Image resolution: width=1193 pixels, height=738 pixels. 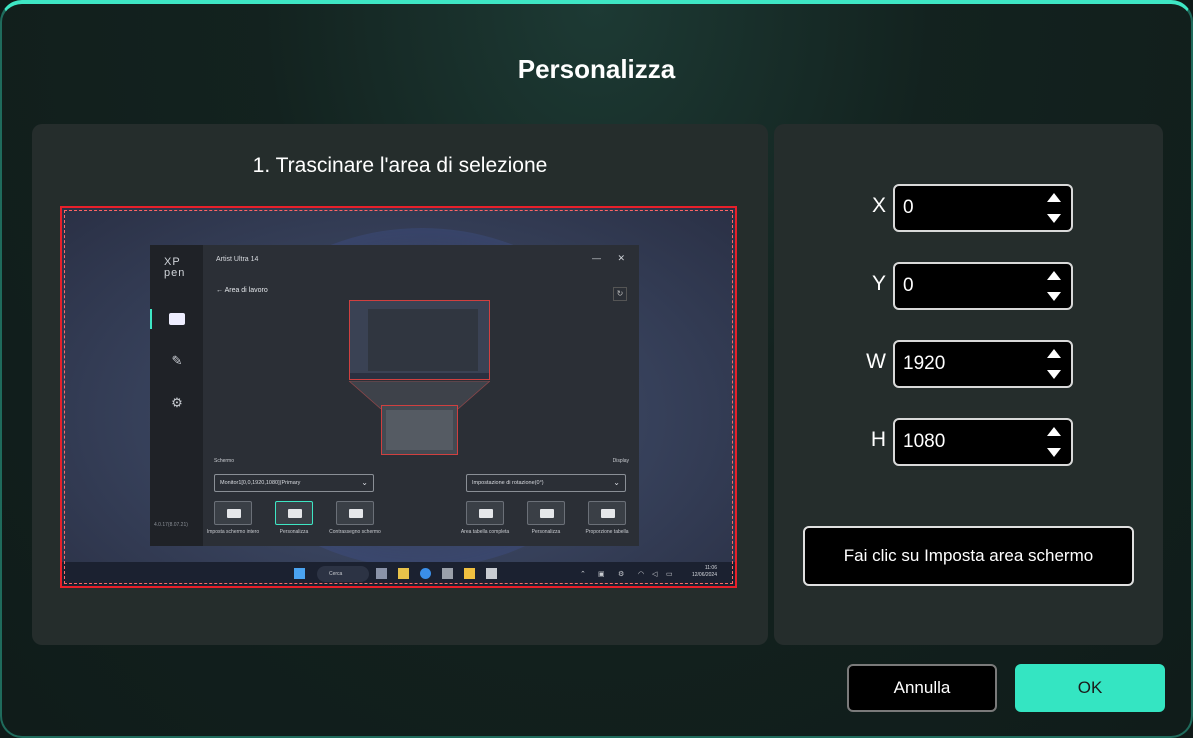 What do you see at coordinates (546, 483) in the screenshot?
I see `rotation-select: Impostazione di rotazione(0°) ⌄` at bounding box center [546, 483].